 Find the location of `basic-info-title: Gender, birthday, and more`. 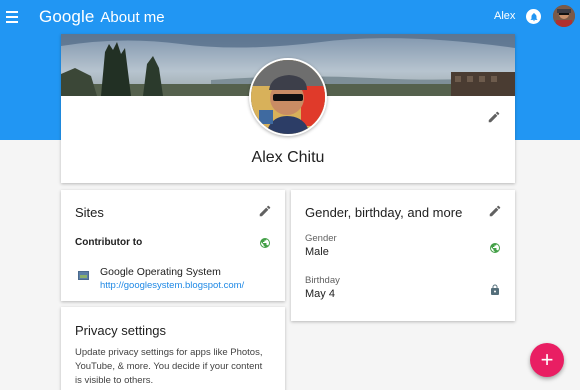

basic-info-title: Gender, birthday, and more is located at coordinates (384, 212).